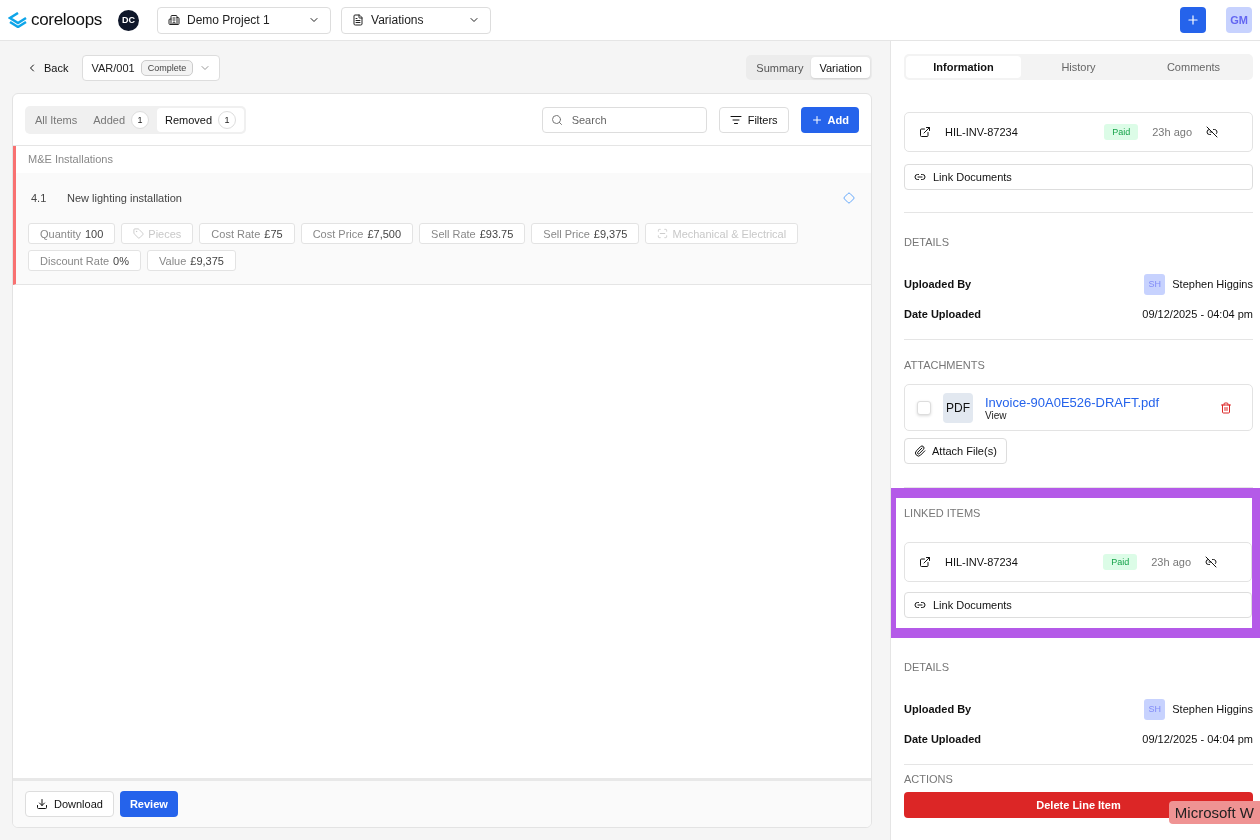 This screenshot has height=840, width=1260. Describe the element at coordinates (944, 365) in the screenshot. I see `section-title: ATTACHMENTS` at that location.